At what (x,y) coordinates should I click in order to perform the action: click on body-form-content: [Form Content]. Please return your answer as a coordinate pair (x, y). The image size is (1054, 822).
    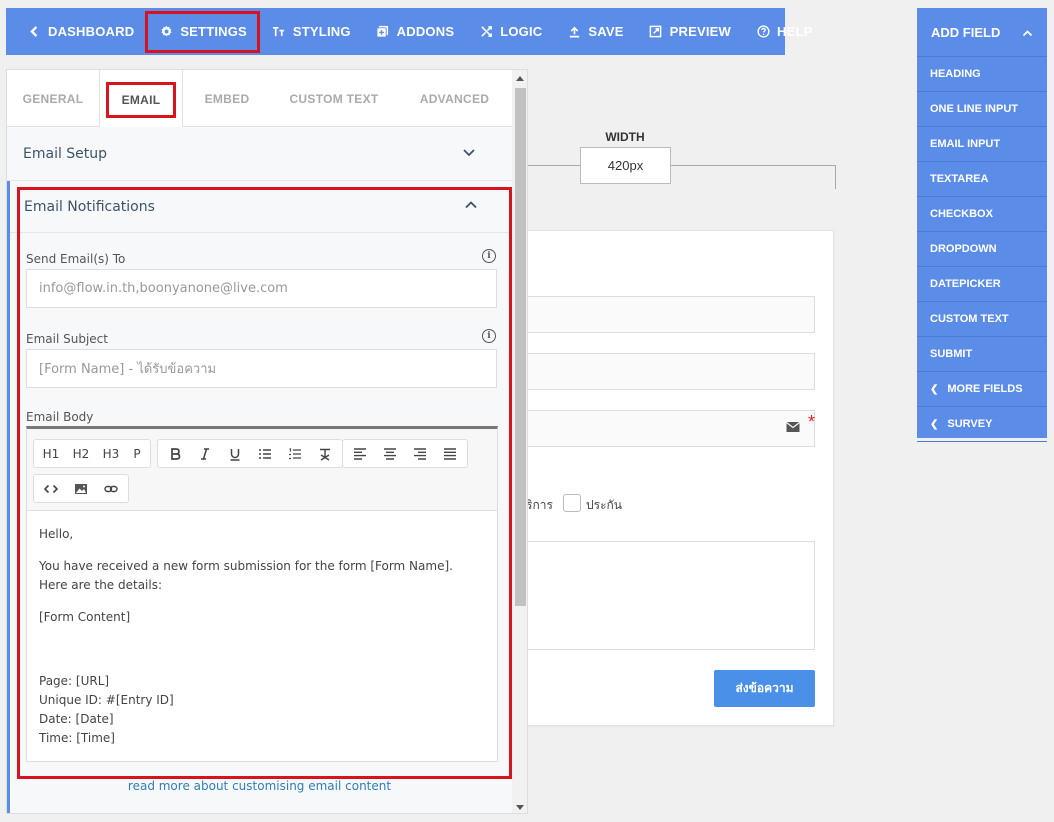
    Looking at the image, I should click on (85, 617).